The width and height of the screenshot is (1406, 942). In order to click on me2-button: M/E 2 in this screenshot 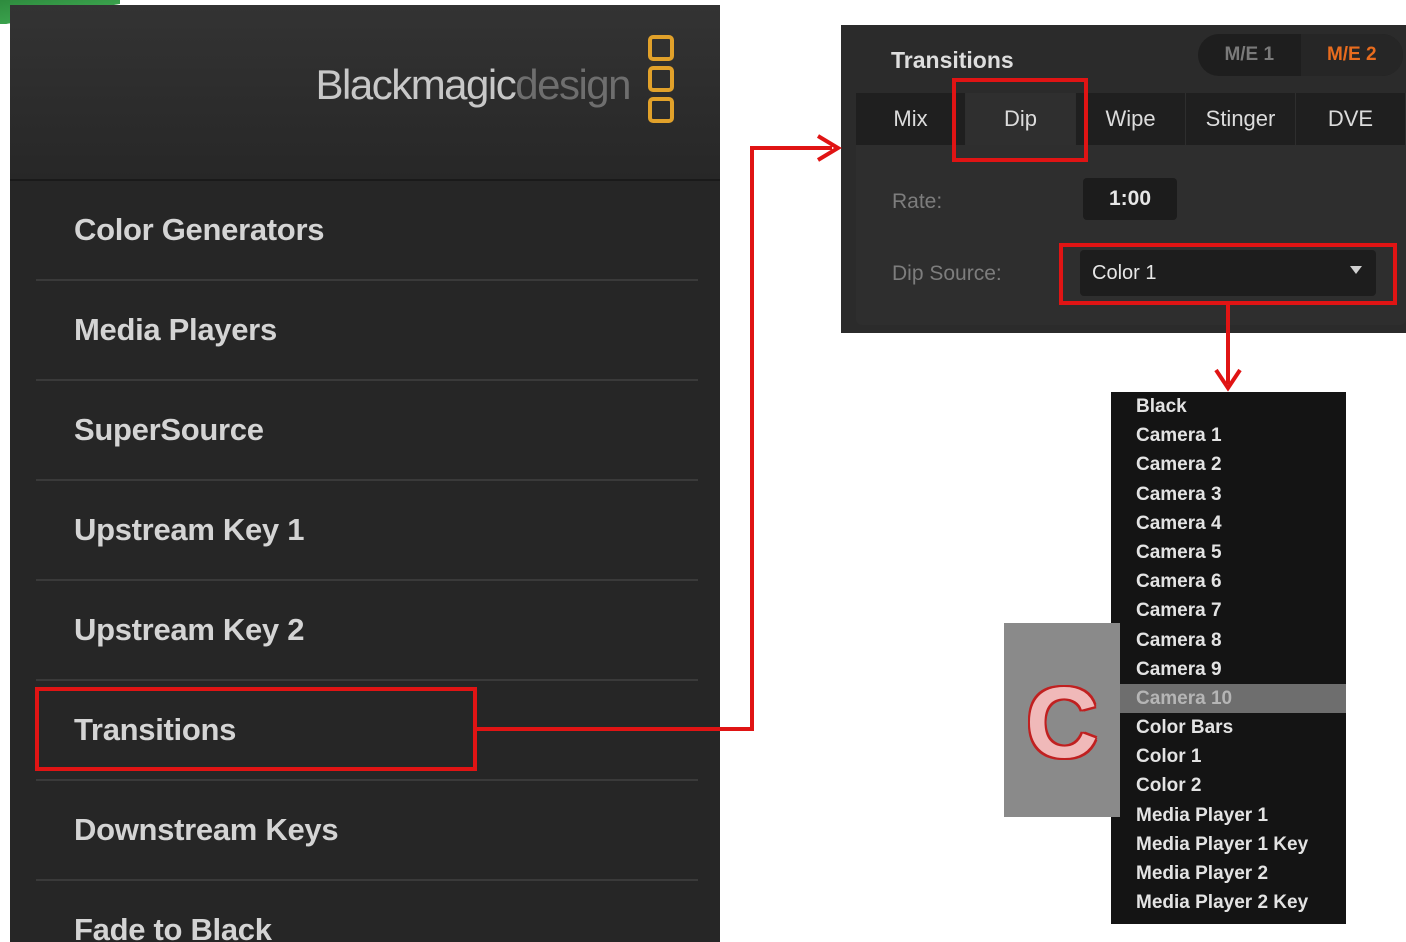, I will do `click(1351, 55)`.